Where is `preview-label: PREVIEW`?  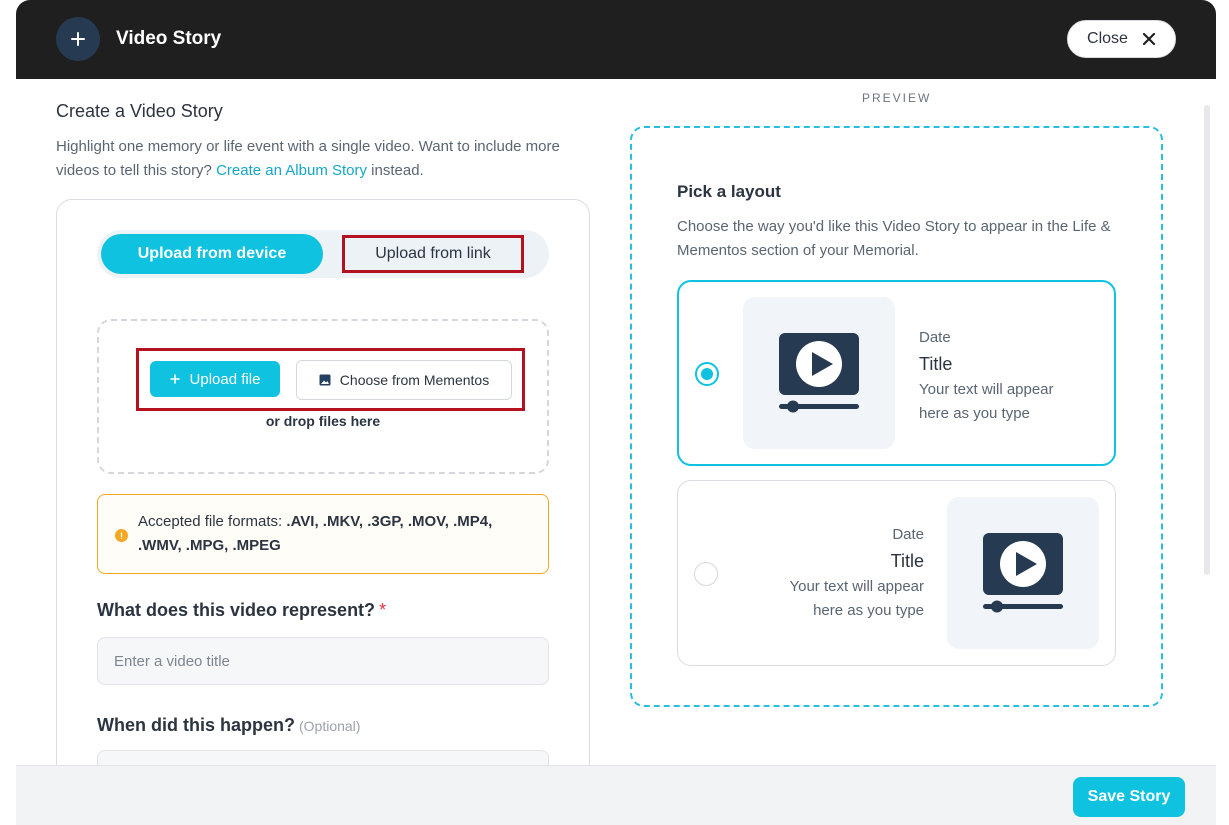
preview-label: PREVIEW is located at coordinates (896, 98).